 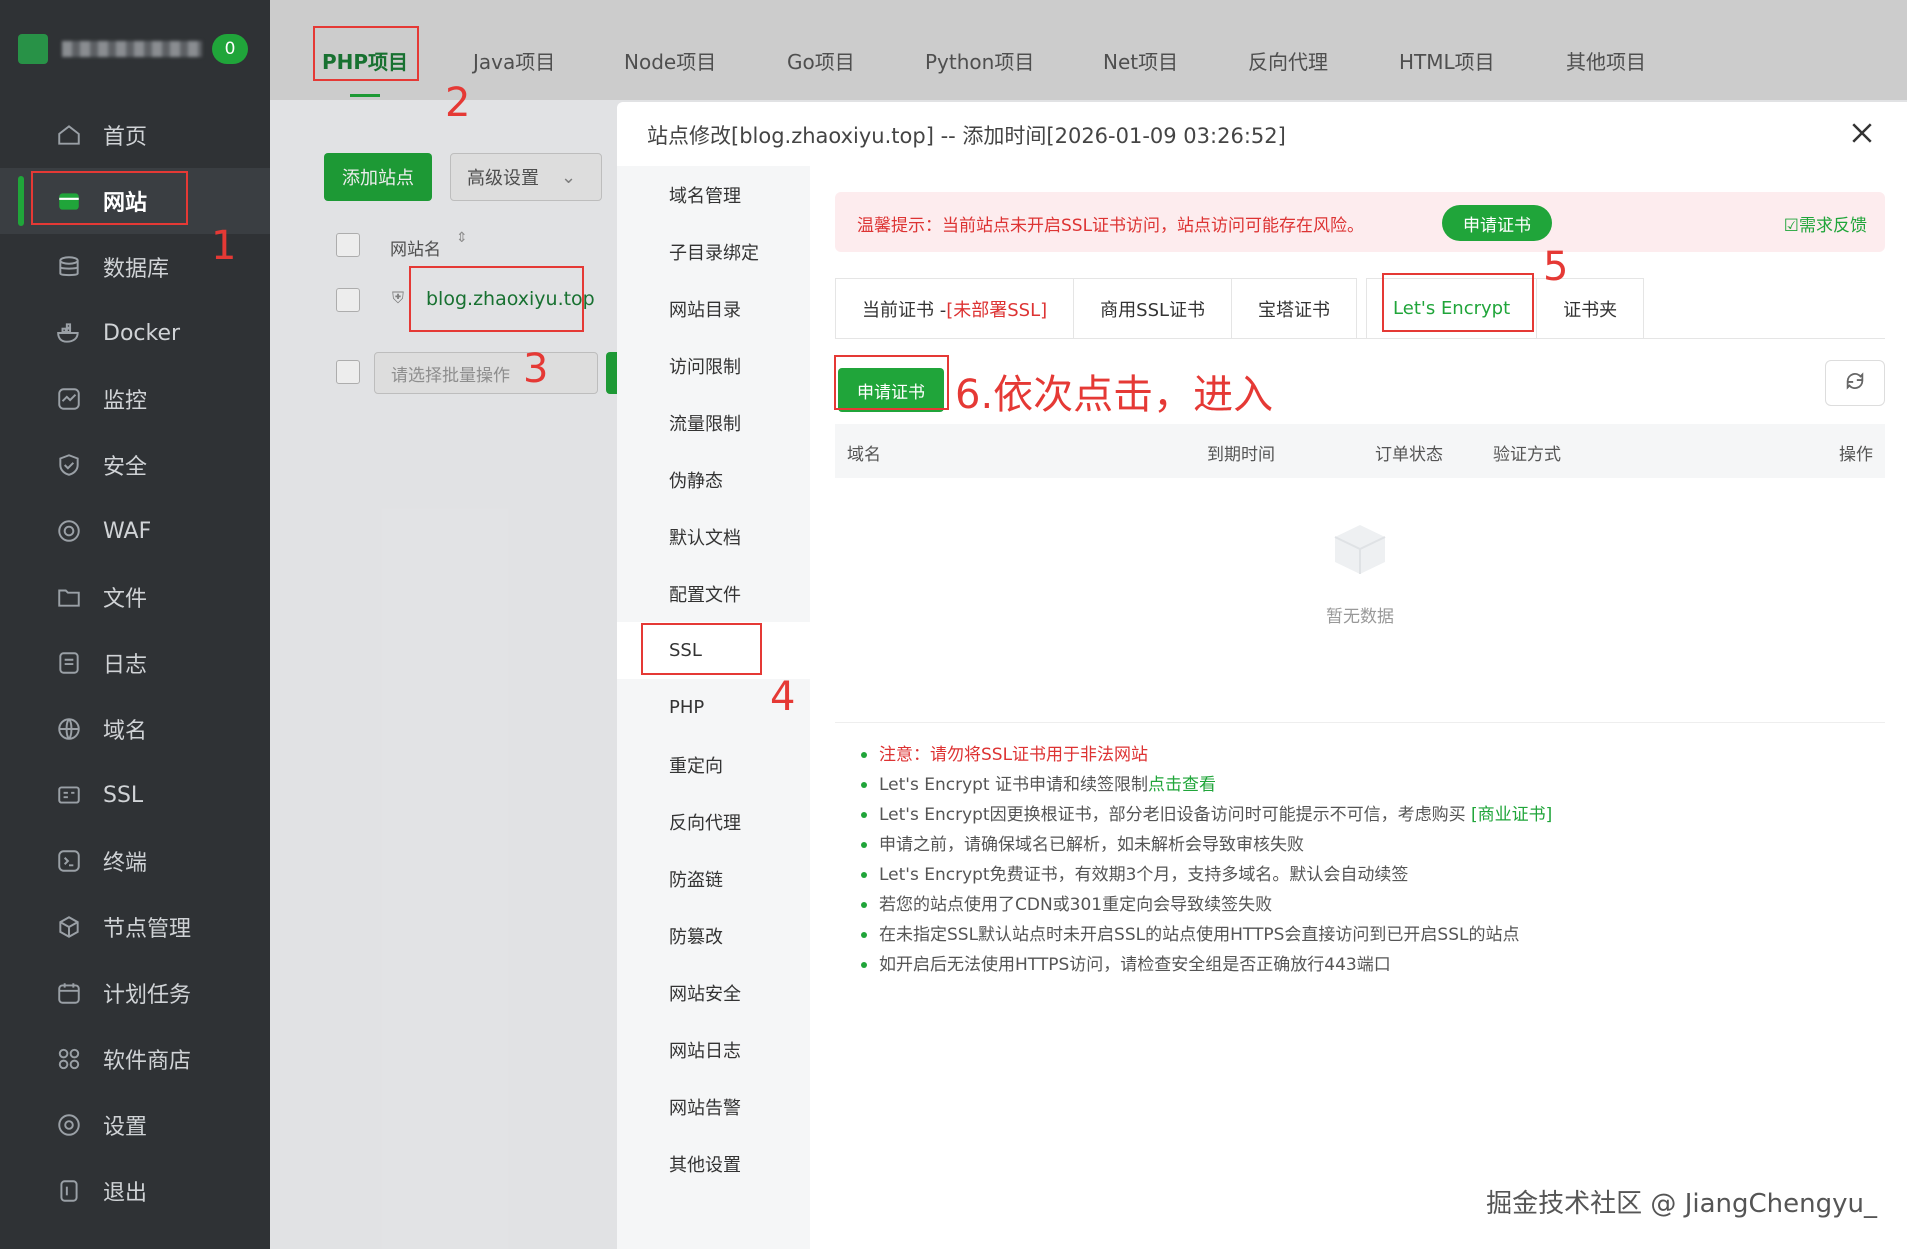 I want to click on th-domain: 域名, so click(x=864, y=455).